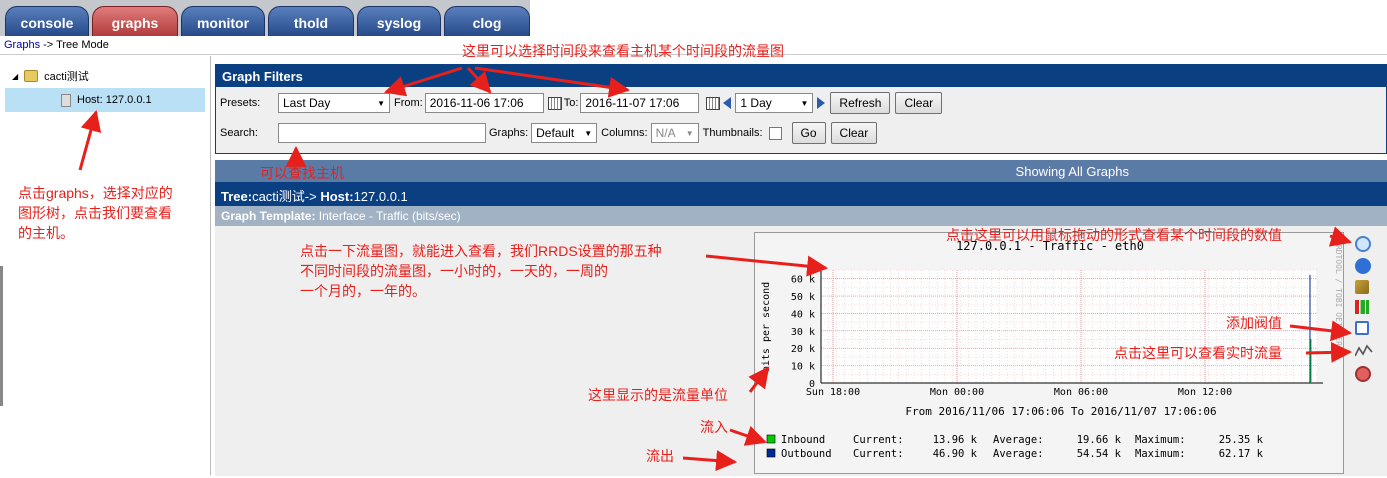 This screenshot has height=478, width=1387. I want to click on tree-host-node: Host: 127.0.0.1, so click(105, 100).